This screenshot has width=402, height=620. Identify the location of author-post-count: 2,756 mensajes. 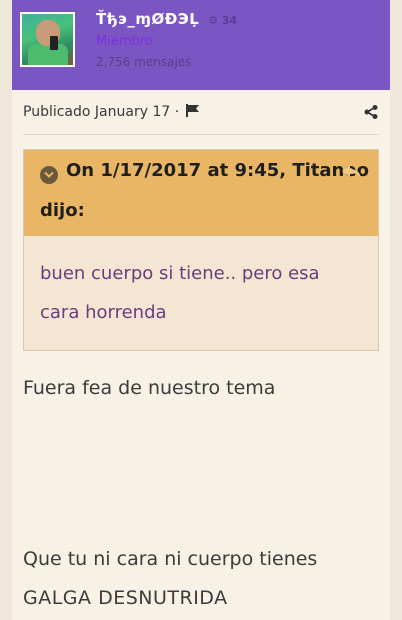
(144, 62).